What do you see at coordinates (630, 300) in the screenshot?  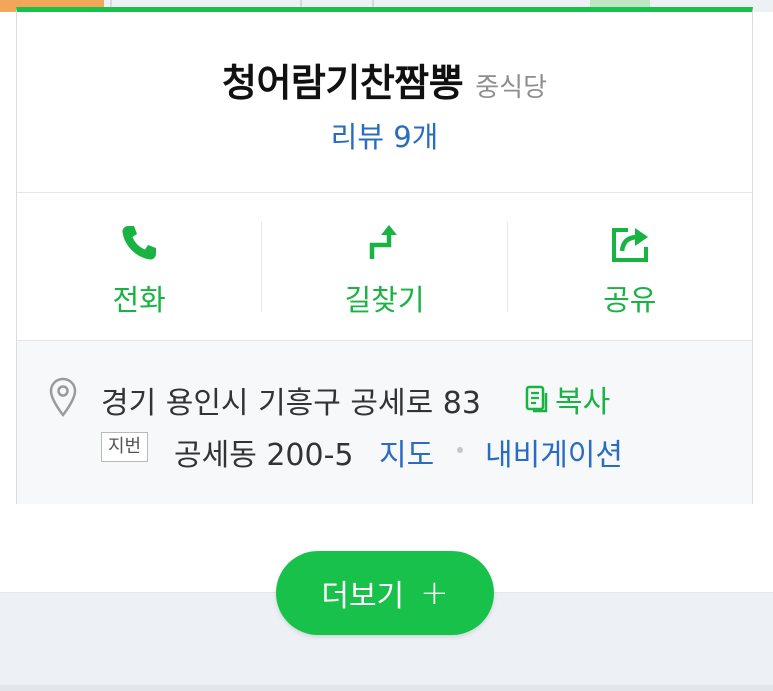 I see `share-label: 공유` at bounding box center [630, 300].